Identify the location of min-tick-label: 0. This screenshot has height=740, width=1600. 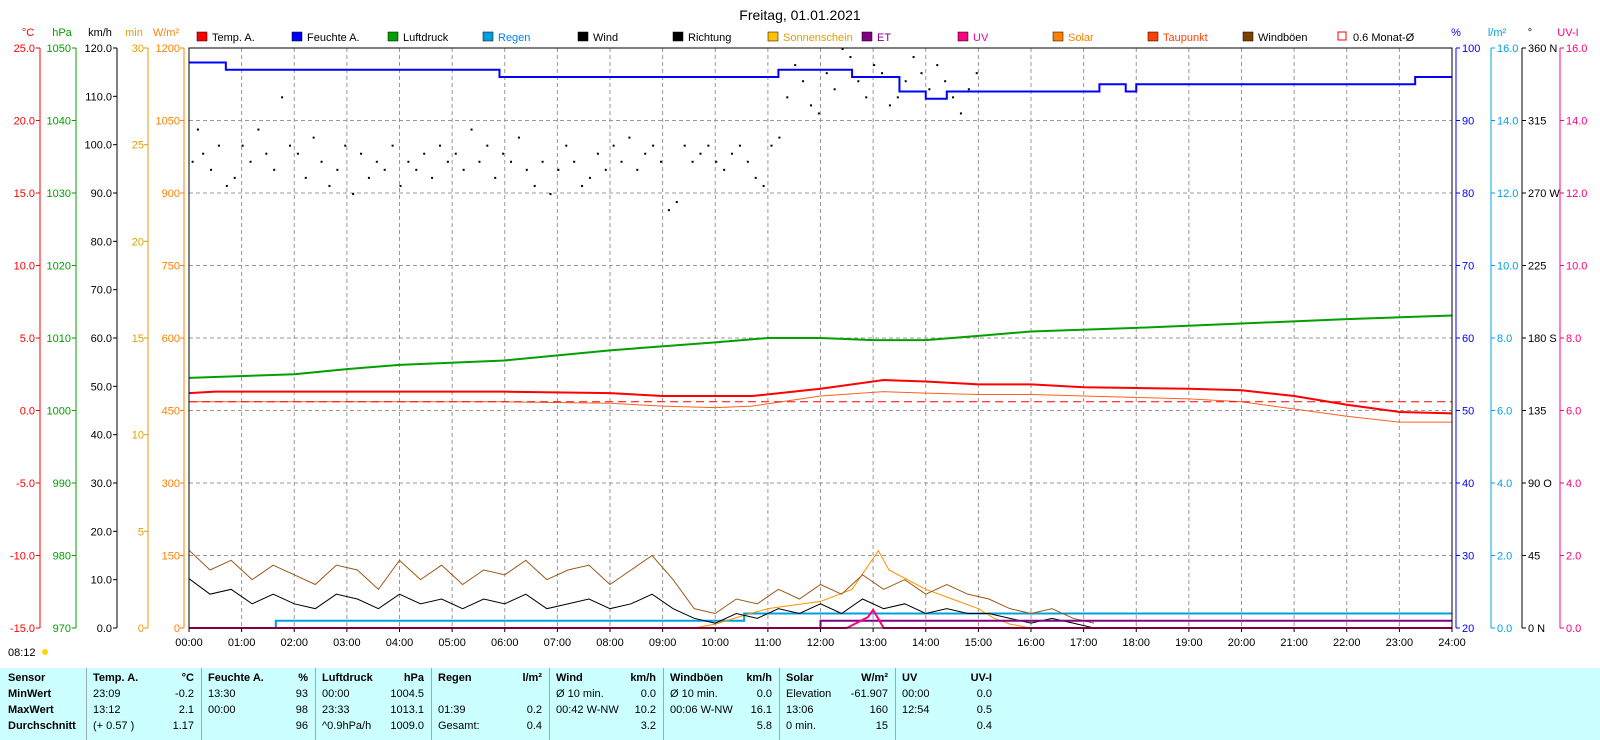
(141, 629).